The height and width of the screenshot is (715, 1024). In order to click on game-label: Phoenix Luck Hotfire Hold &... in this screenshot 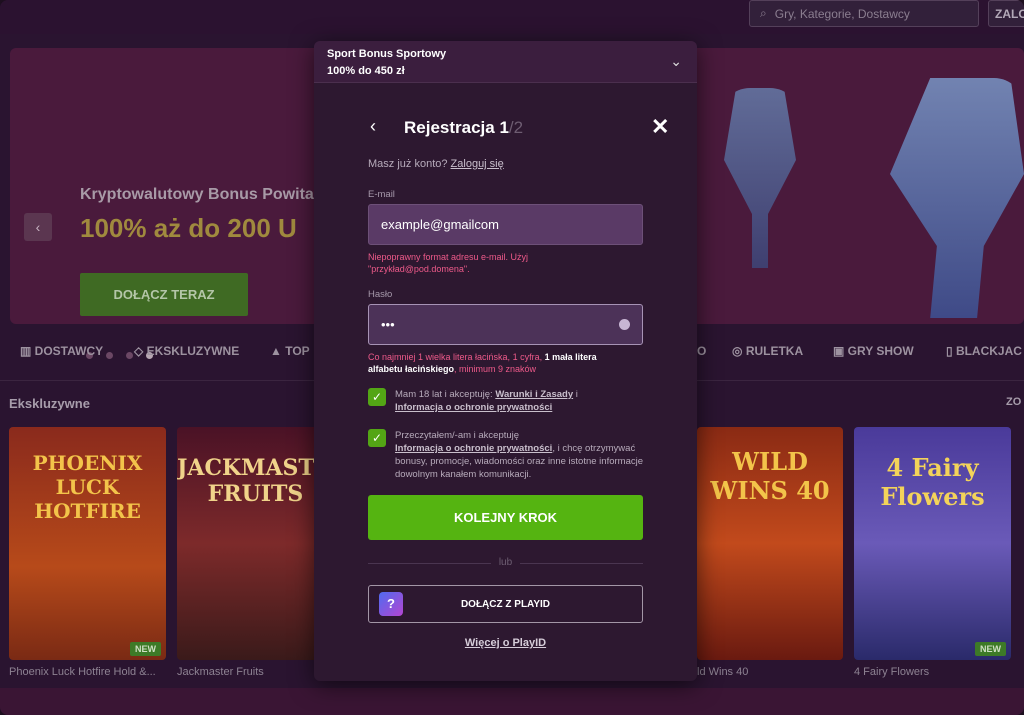, I will do `click(82, 672)`.